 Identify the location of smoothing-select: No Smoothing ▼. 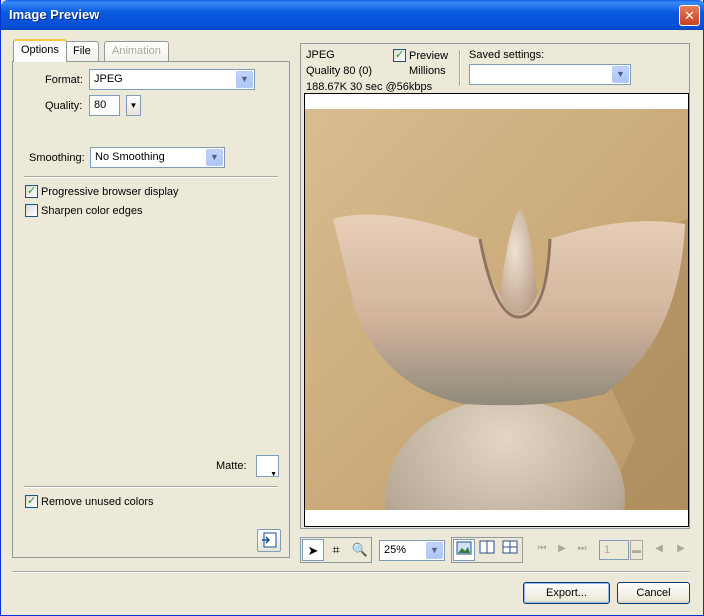
(157, 157).